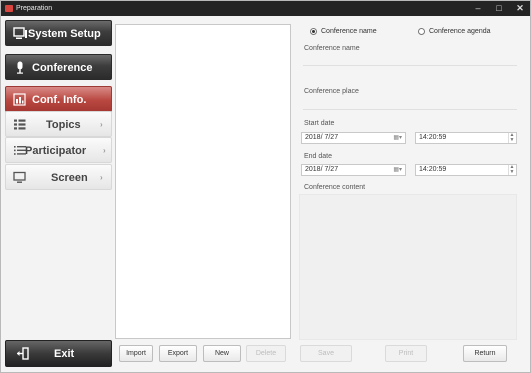 Image resolution: width=531 pixels, height=373 pixels. I want to click on start-date-label: Start date, so click(319, 123).